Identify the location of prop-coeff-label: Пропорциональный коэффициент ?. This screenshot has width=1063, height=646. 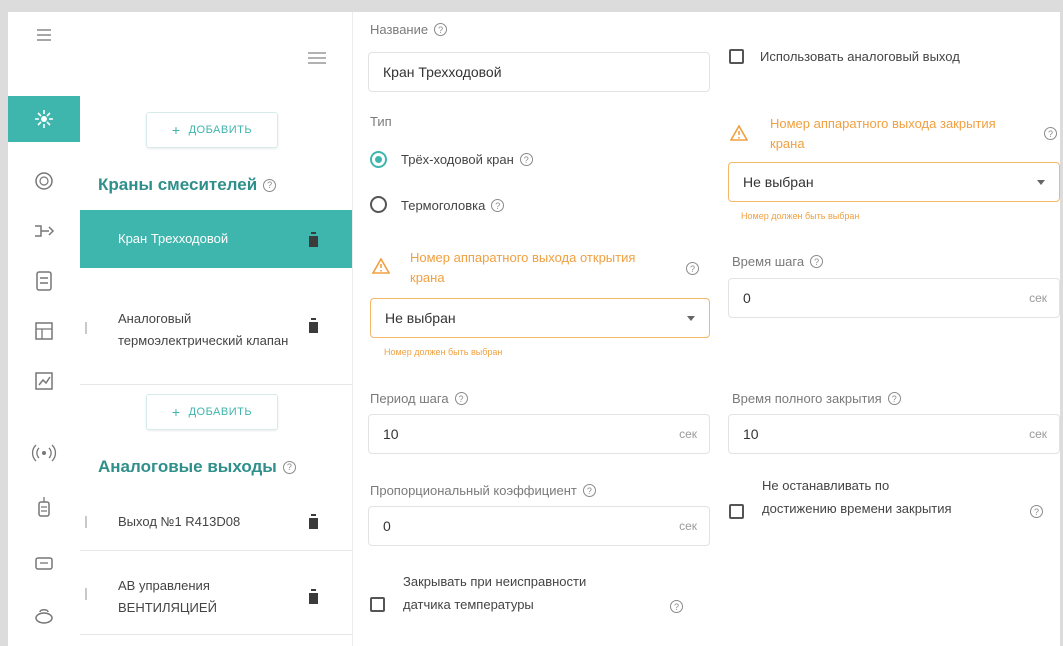
(483, 490).